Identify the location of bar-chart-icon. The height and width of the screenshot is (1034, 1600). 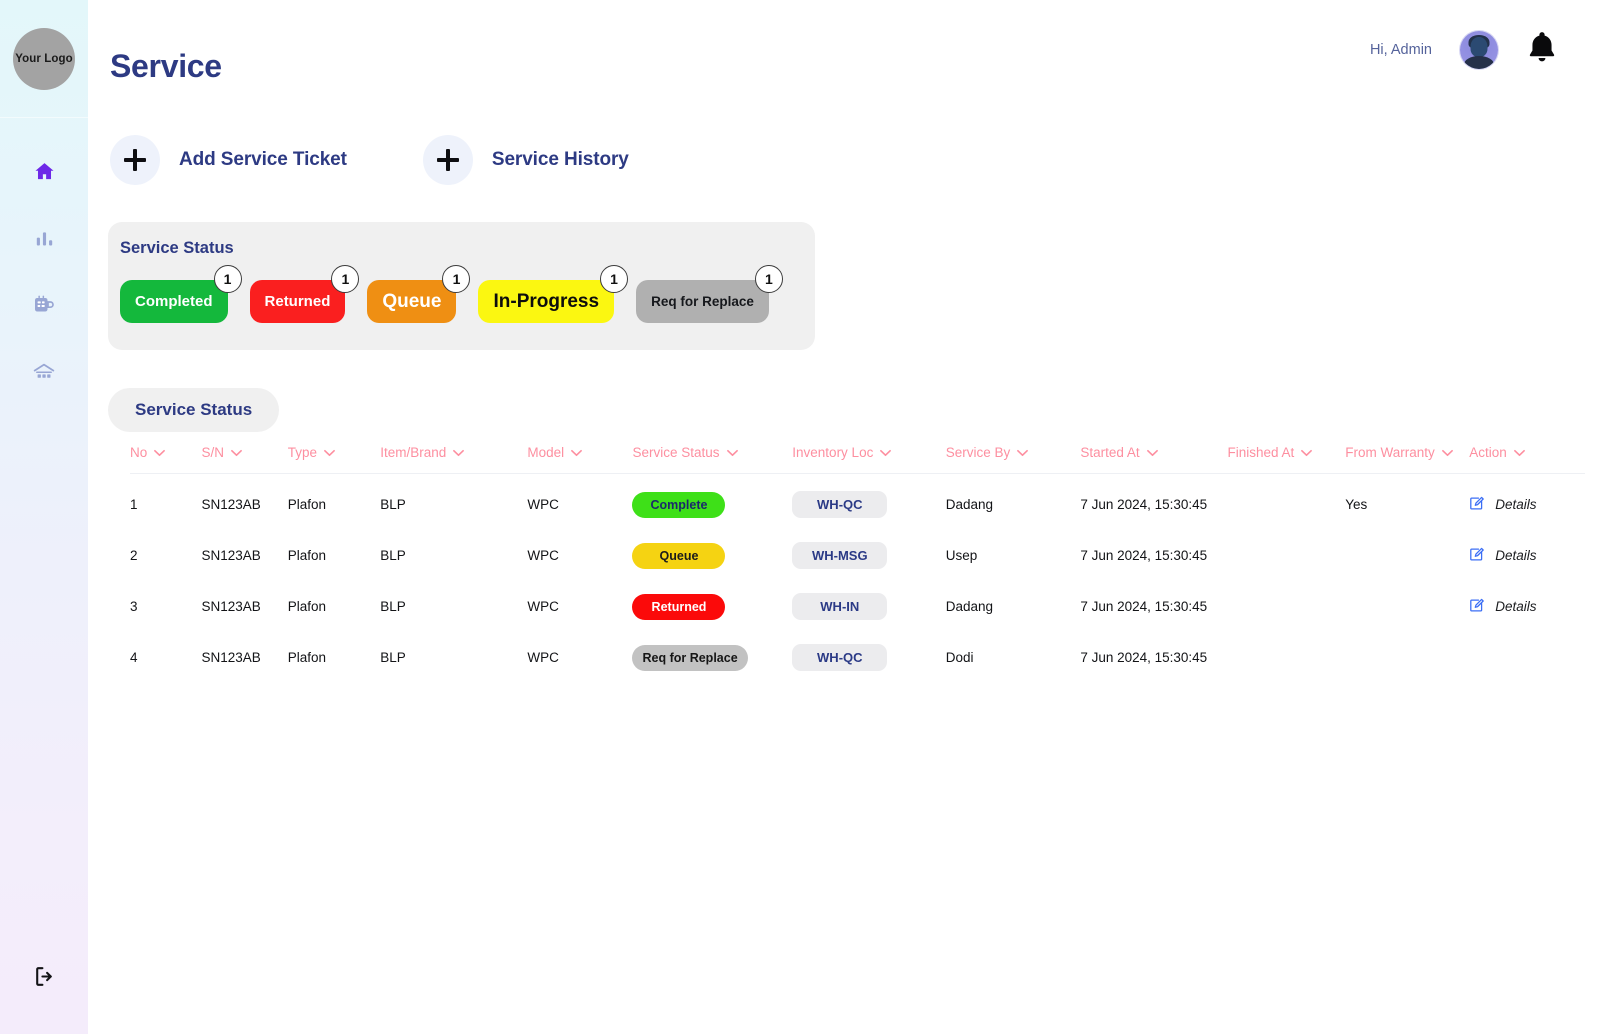
(44, 238).